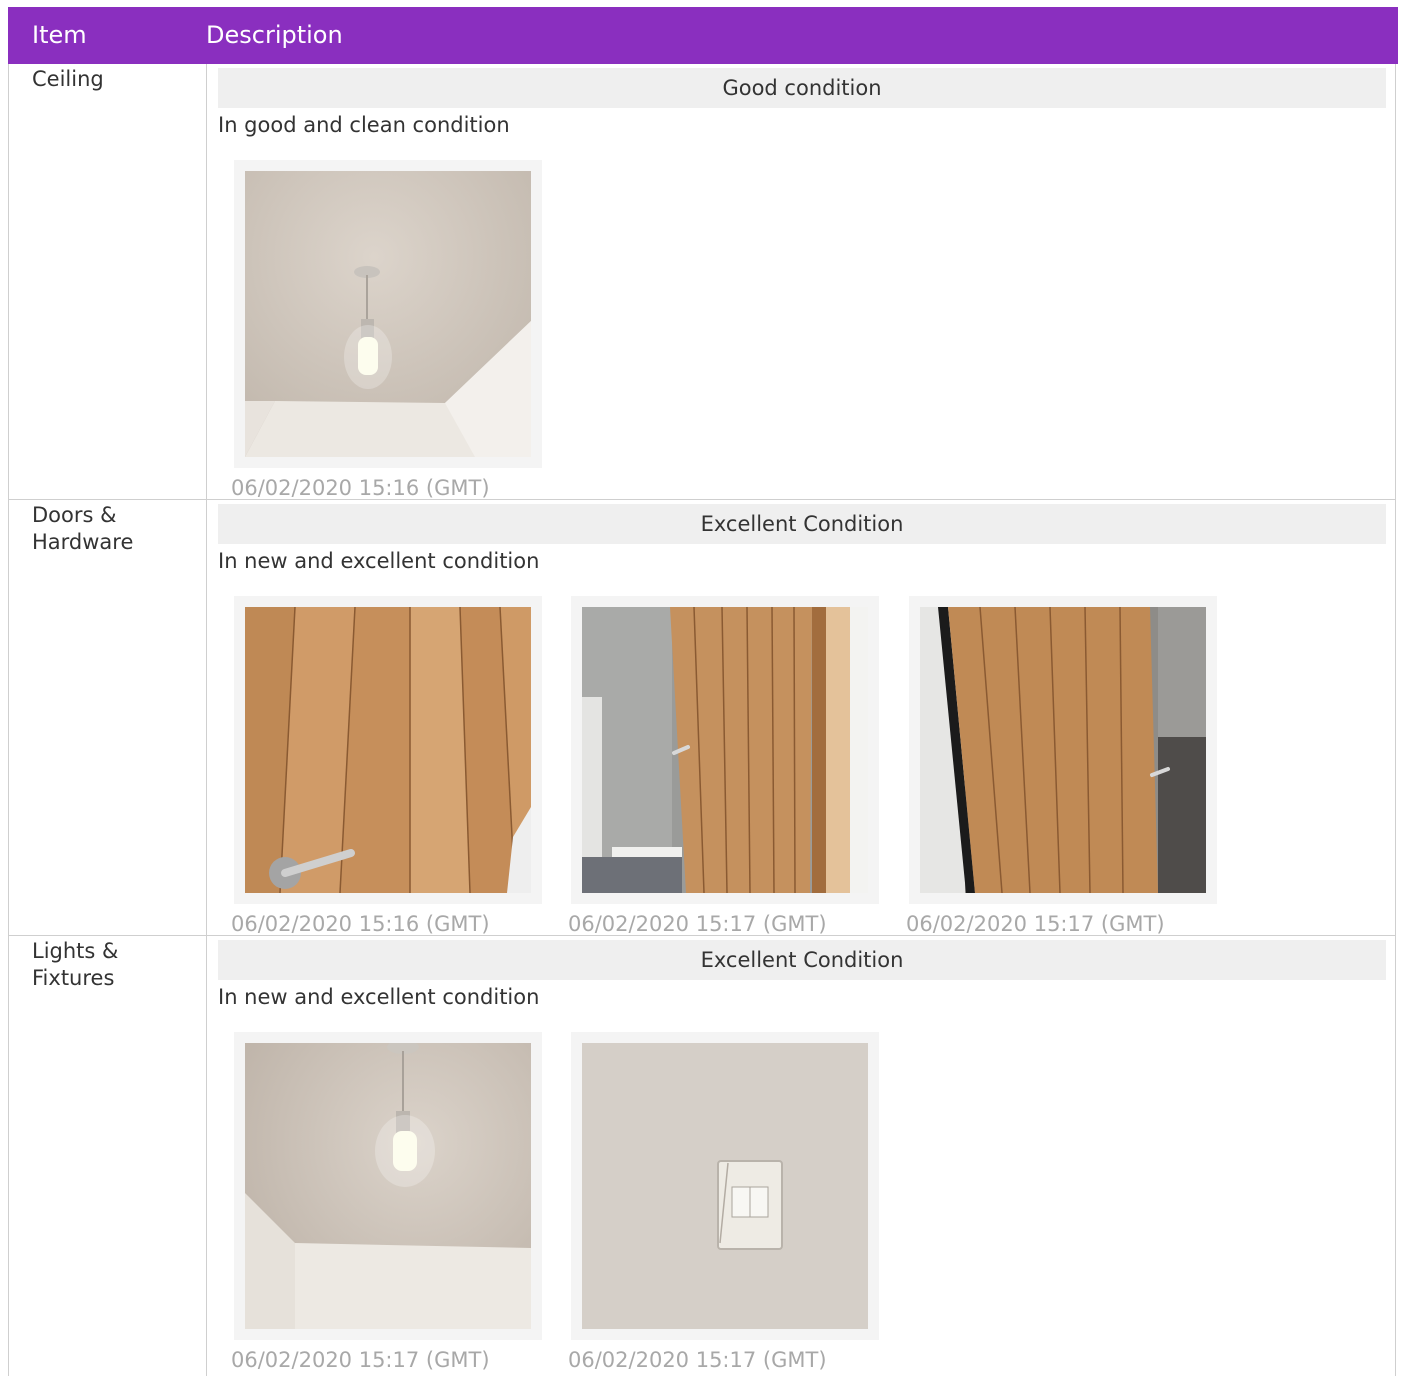  Describe the element at coordinates (388, 1186) in the screenshot. I see `ceiling-bulb-photo` at that location.